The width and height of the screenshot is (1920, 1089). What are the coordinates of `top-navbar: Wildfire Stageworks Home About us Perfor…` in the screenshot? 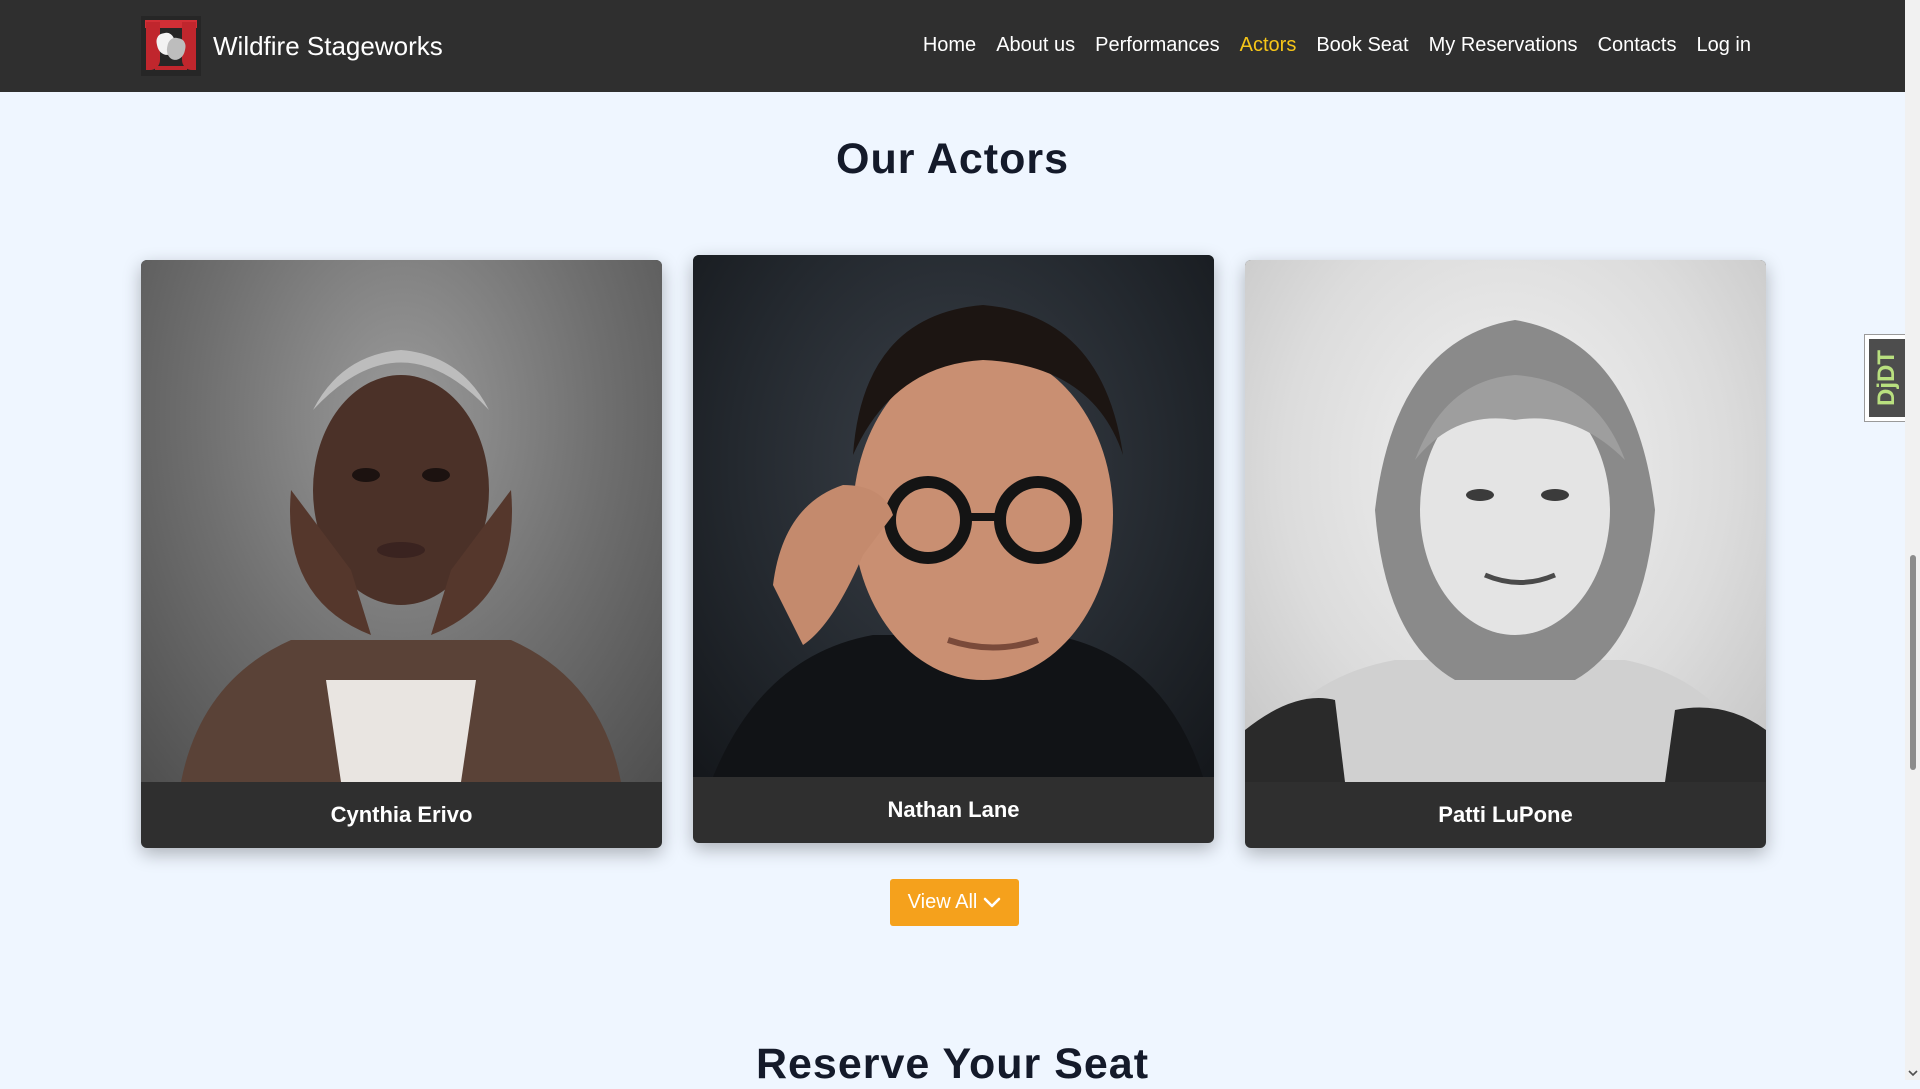 It's located at (952, 46).